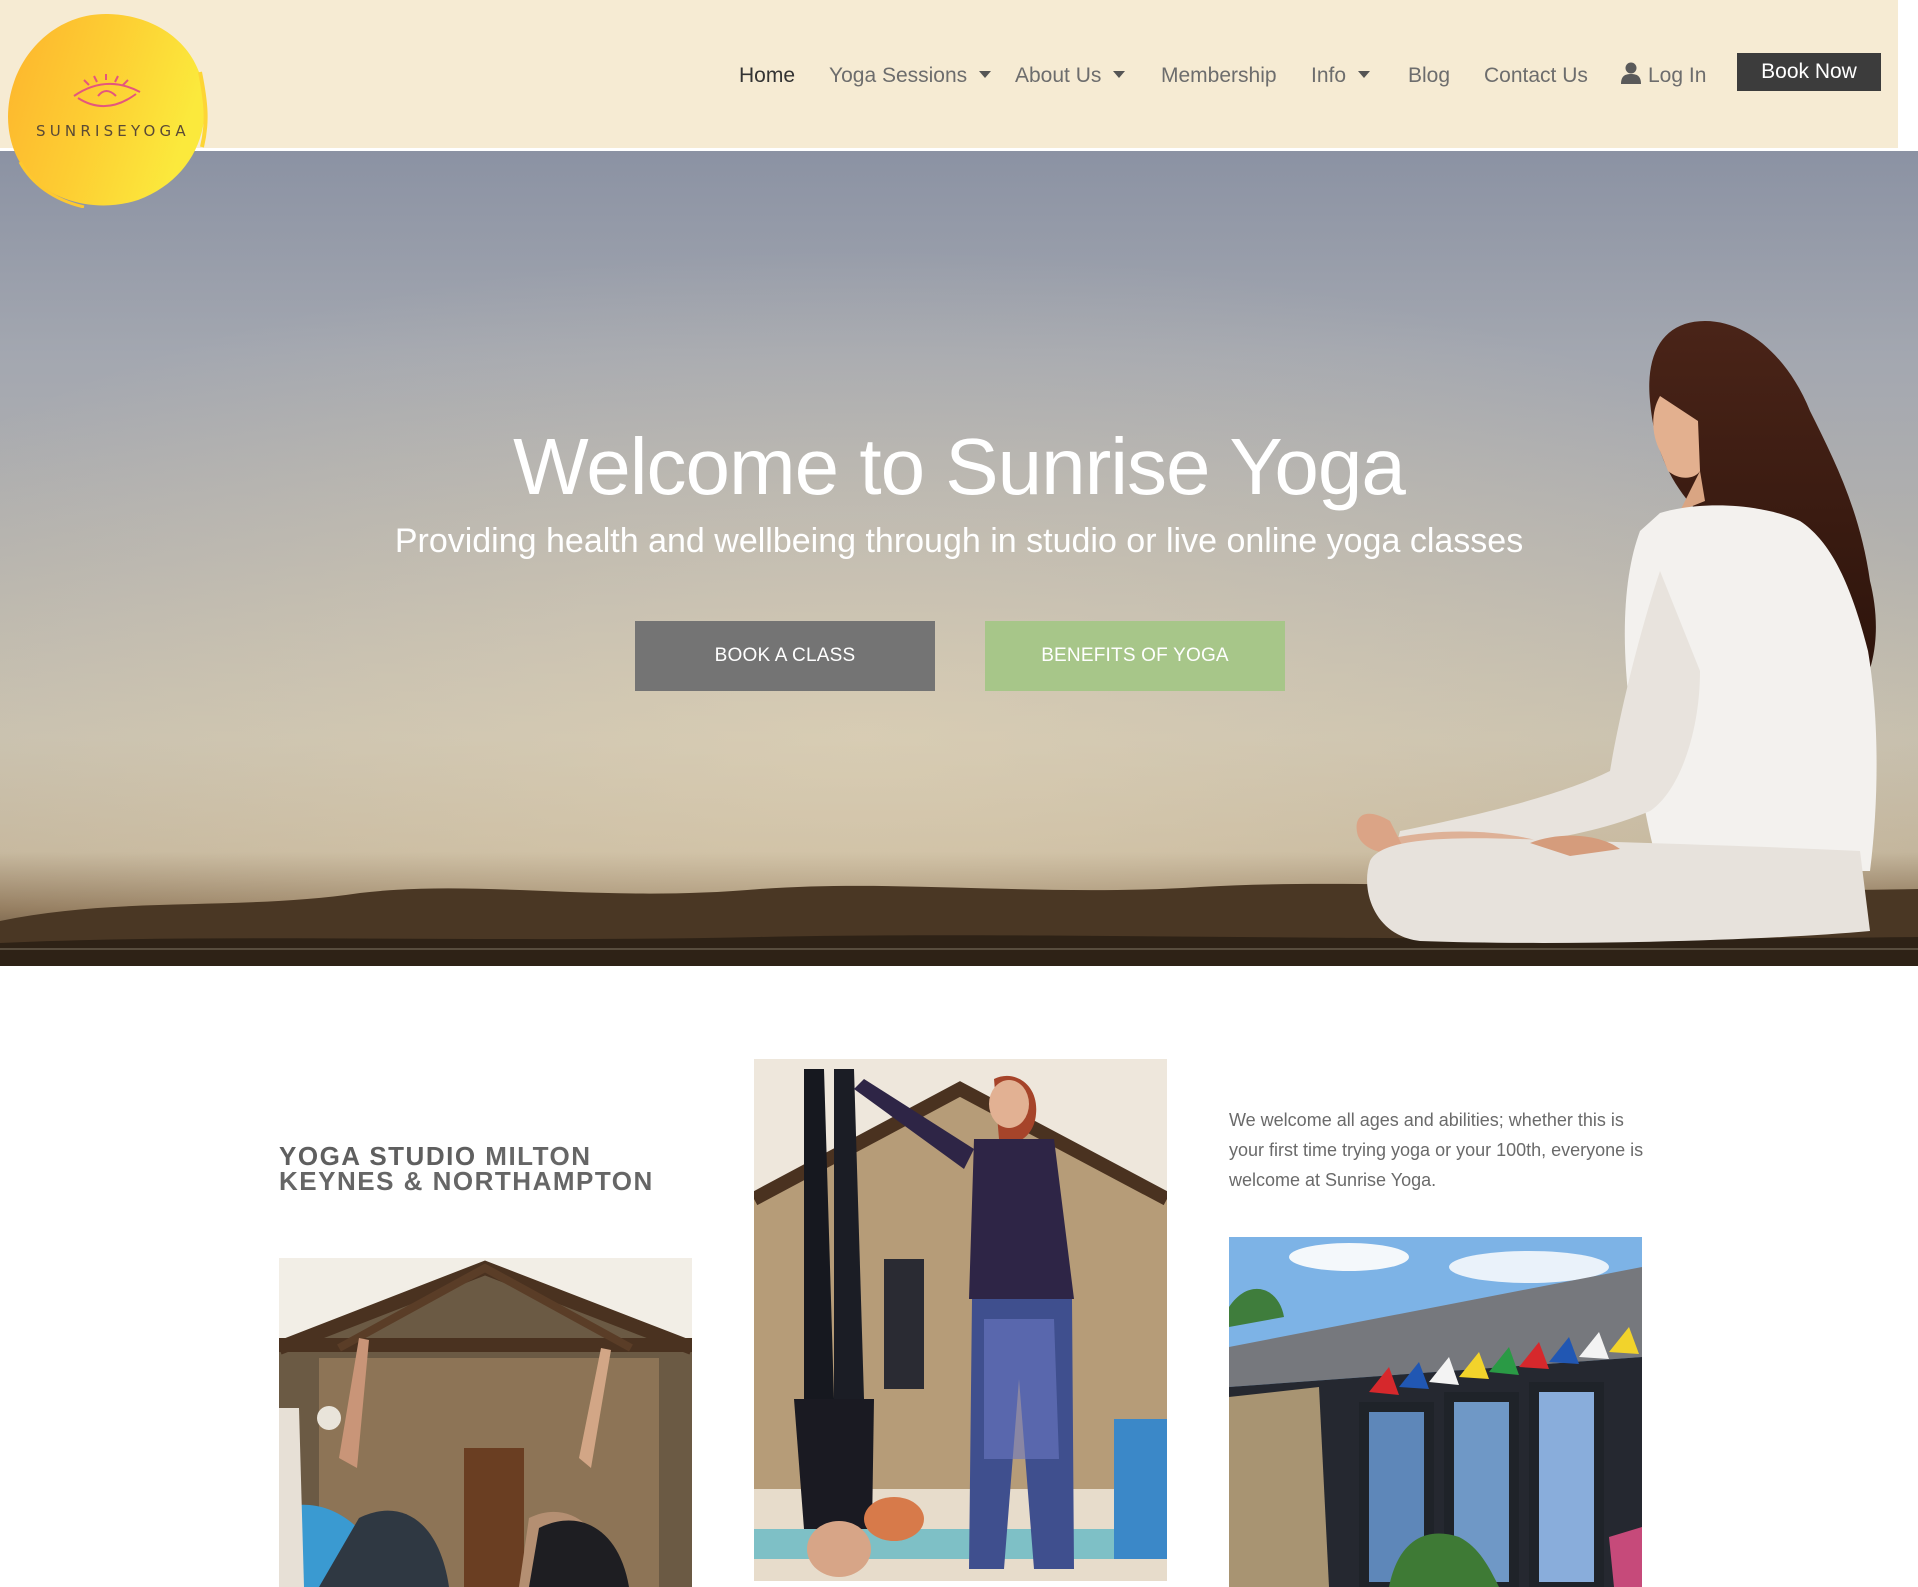 Image resolution: width=1918 pixels, height=1587 pixels. What do you see at coordinates (1219, 76) in the screenshot?
I see `nav-membership: Membership` at bounding box center [1219, 76].